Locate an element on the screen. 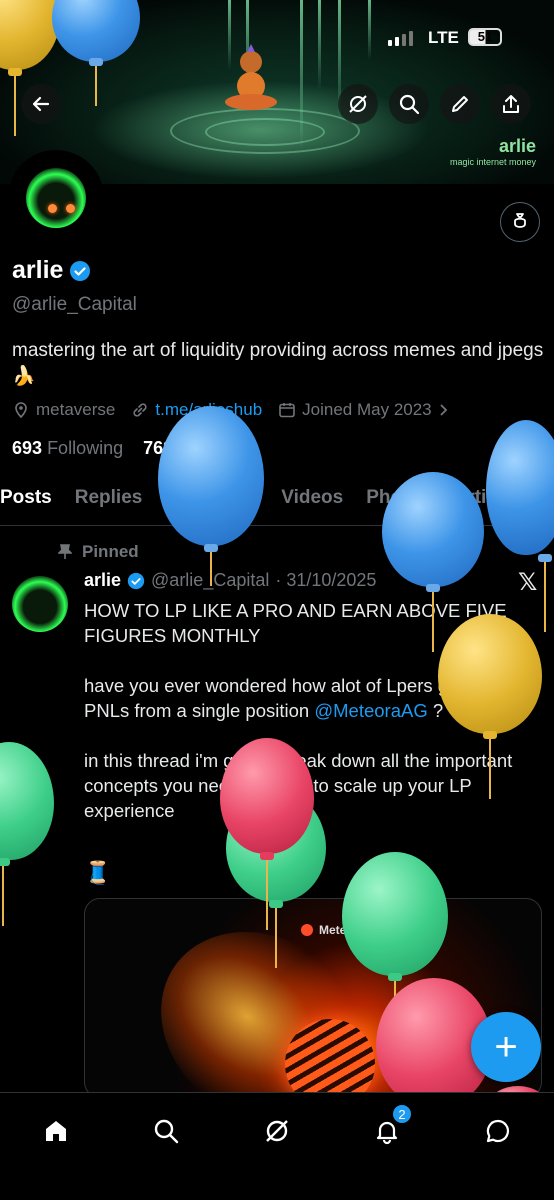 This screenshot has height=1200, width=554. battery-icon: 51 is located at coordinates (485, 37).